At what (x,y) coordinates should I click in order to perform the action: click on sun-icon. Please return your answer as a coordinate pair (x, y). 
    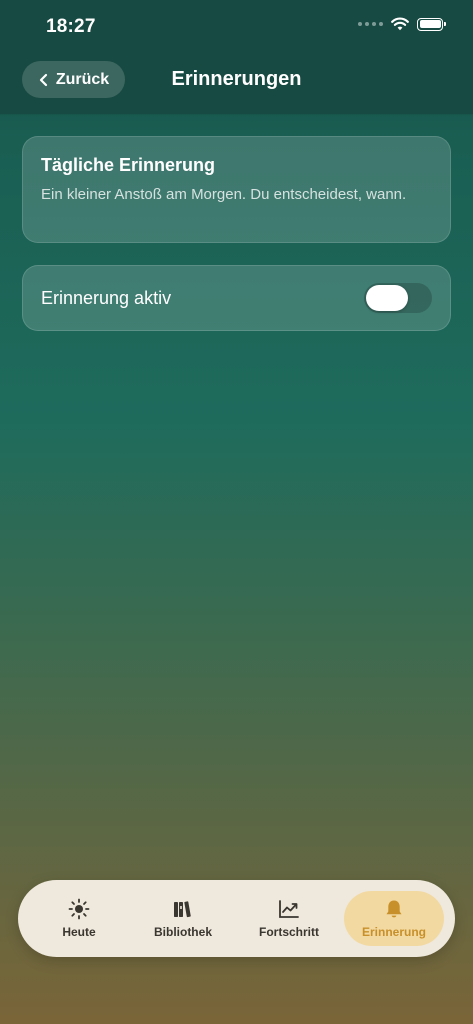
    Looking at the image, I should click on (79, 909).